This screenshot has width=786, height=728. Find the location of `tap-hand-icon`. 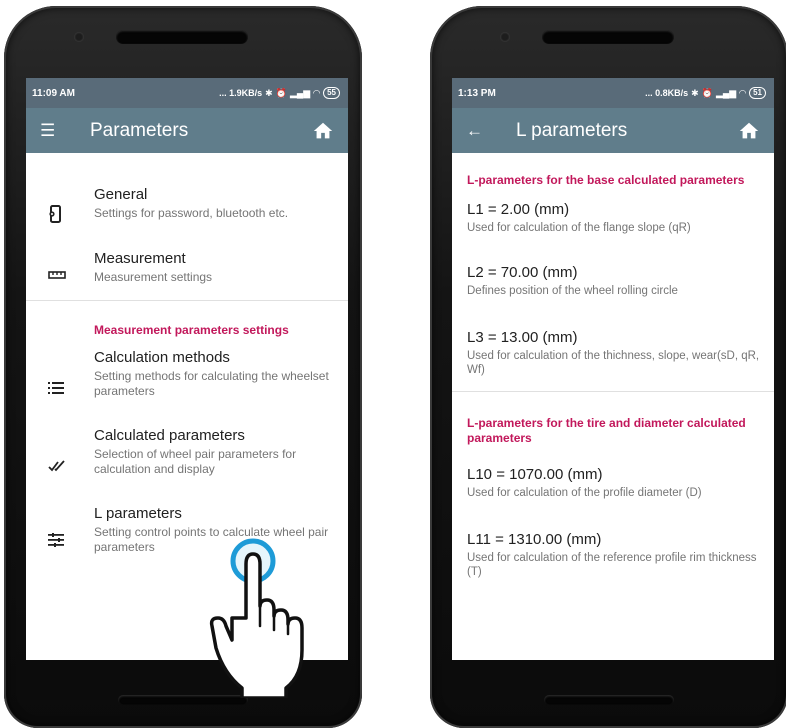

tap-hand-icon is located at coordinates (256, 618).